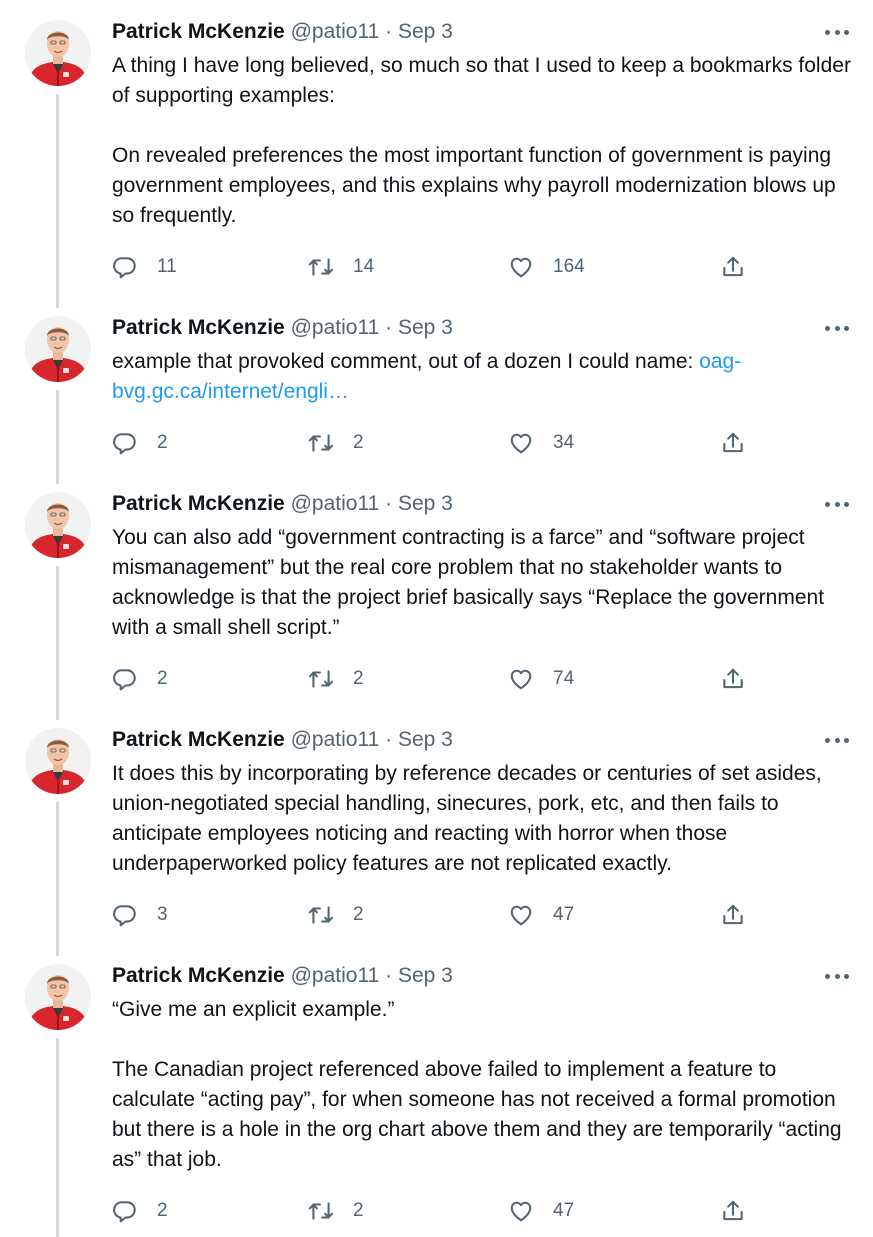 The image size is (873, 1237). I want to click on reply-count: 3, so click(162, 914).